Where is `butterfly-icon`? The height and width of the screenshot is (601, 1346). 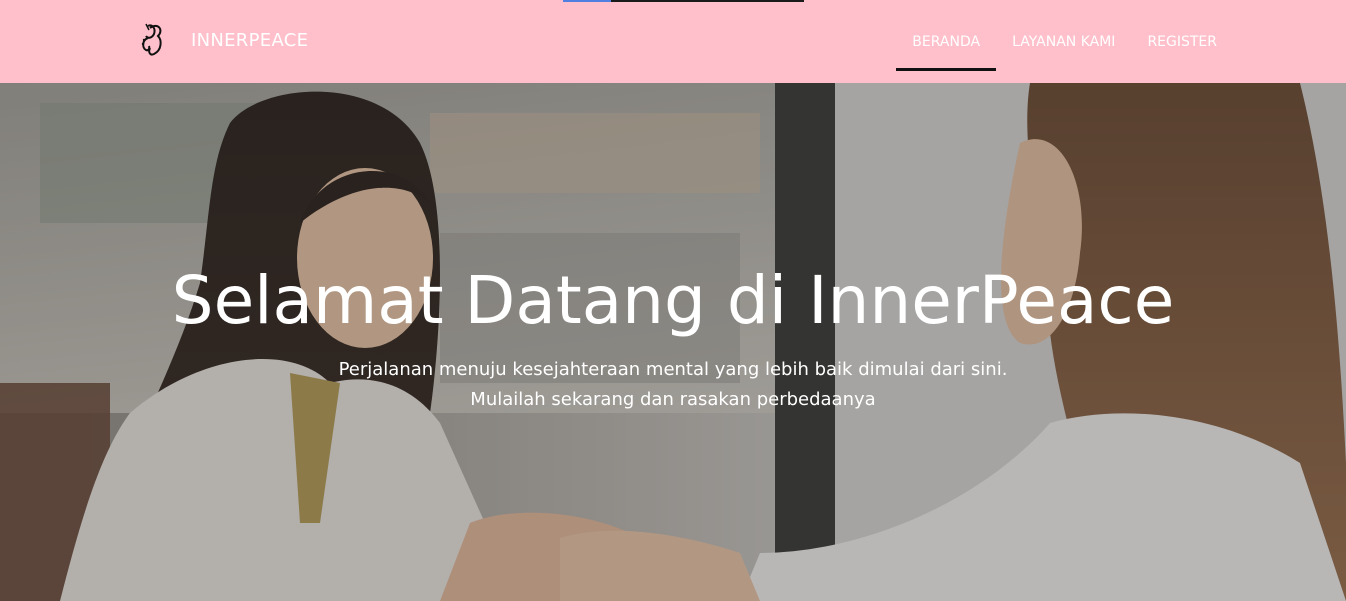 butterfly-icon is located at coordinates (152, 40).